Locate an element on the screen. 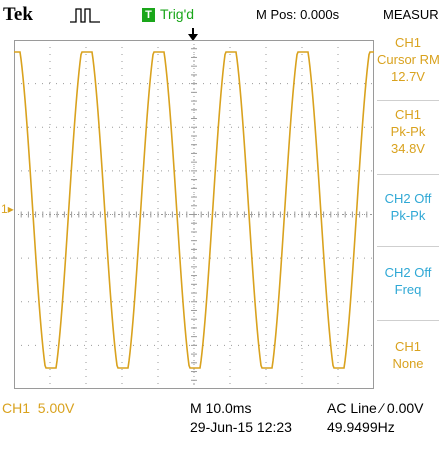 Image resolution: width=439 pixels, height=453 pixels. timebase: M 10.0ms is located at coordinates (221, 408).